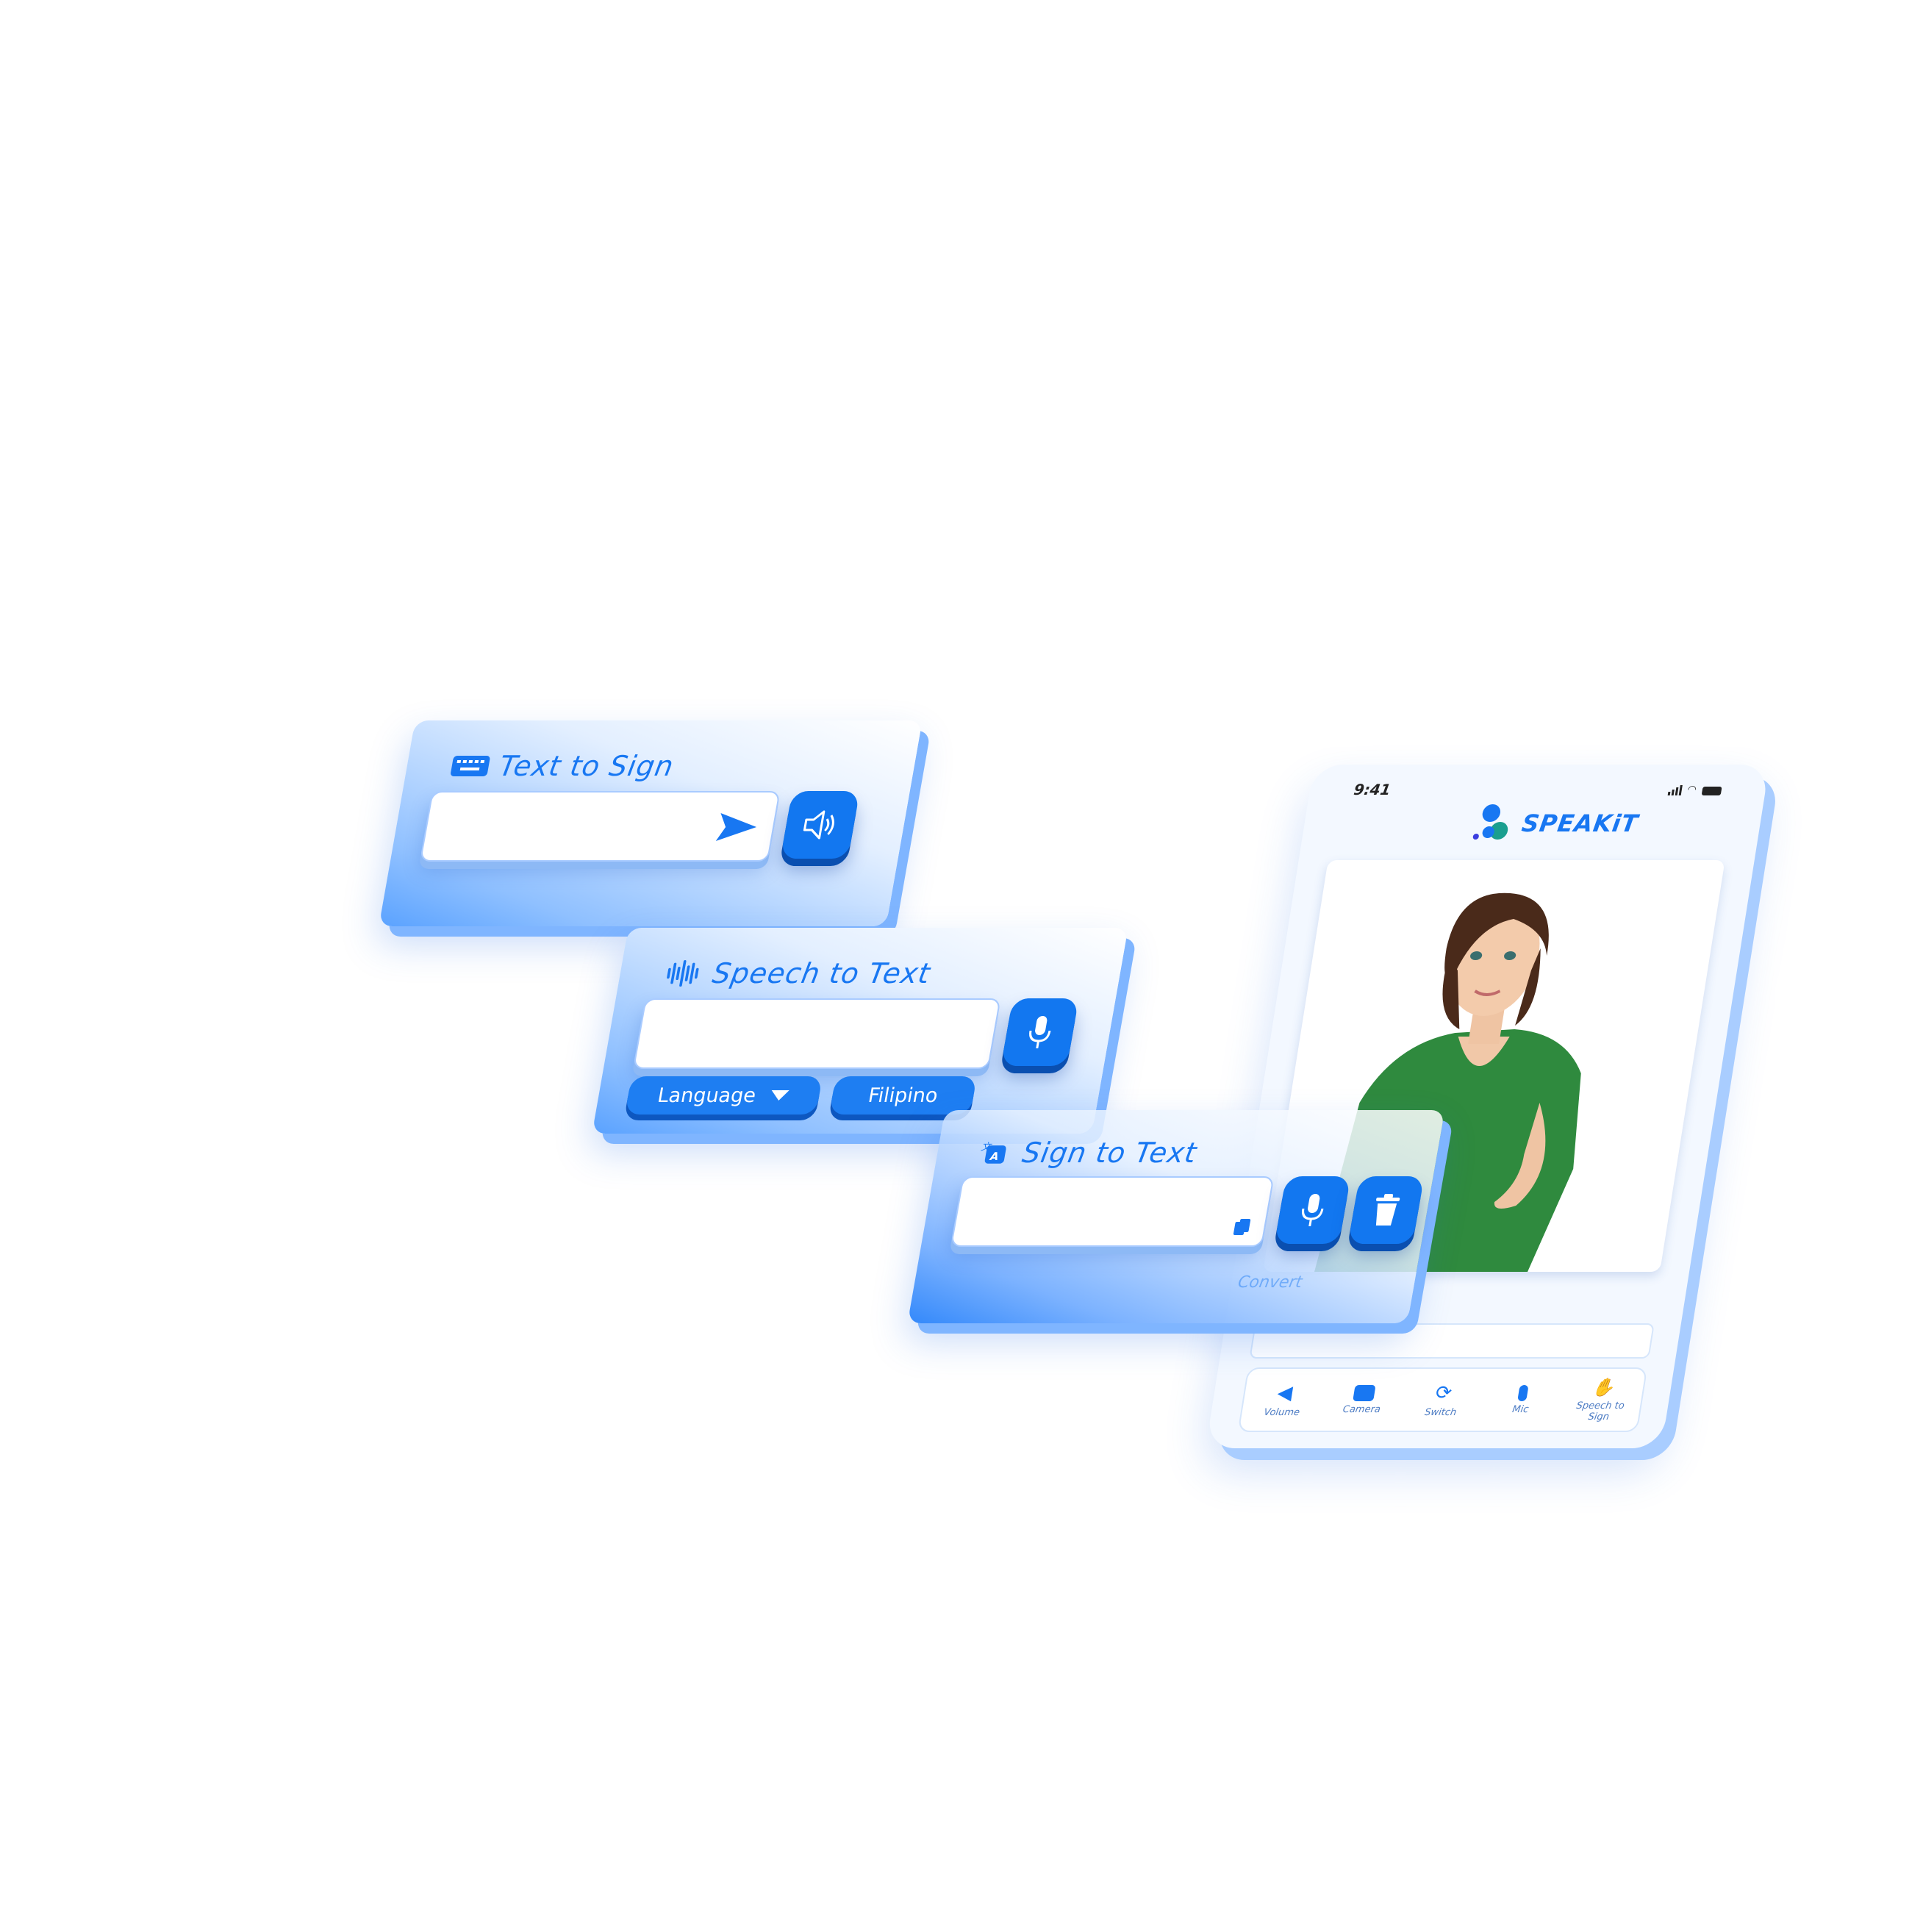  What do you see at coordinates (470, 766) in the screenshot?
I see `keyboard-icon` at bounding box center [470, 766].